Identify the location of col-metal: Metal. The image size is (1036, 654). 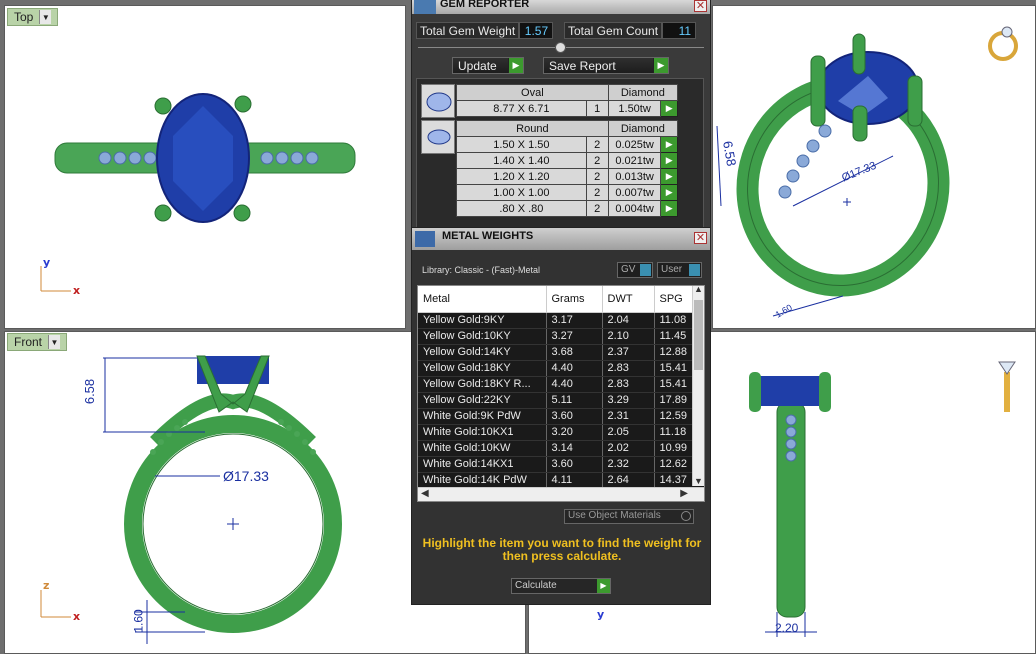
(482, 299).